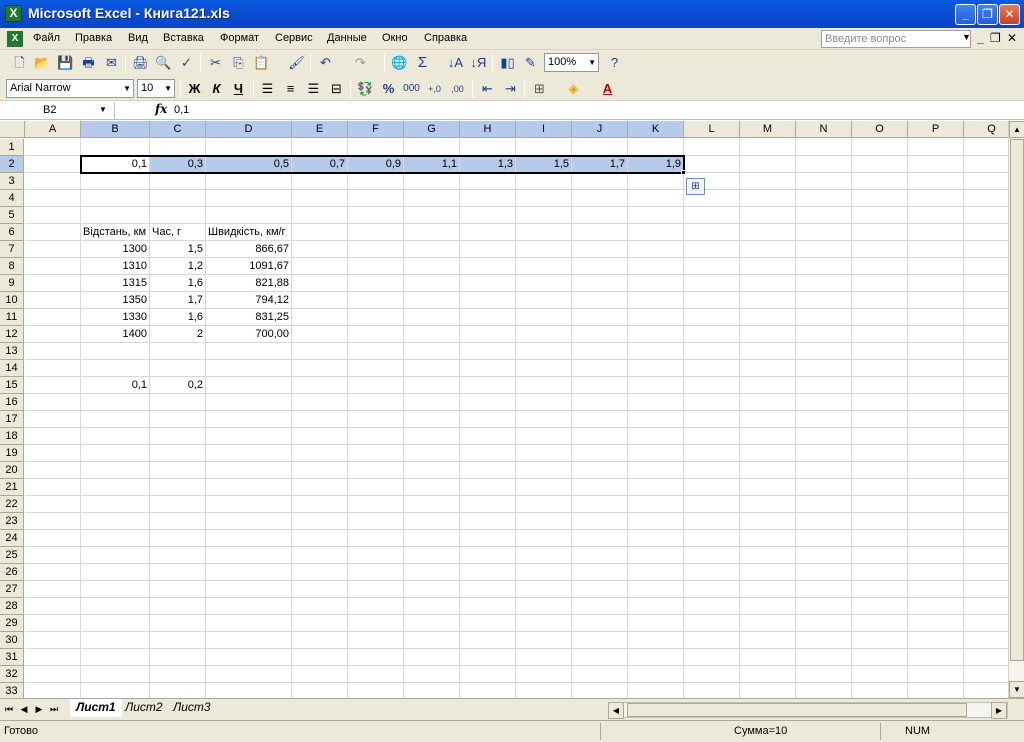 This screenshot has width=1024, height=742. Describe the element at coordinates (432, 129) in the screenshot. I see `column-header-g: G` at that location.